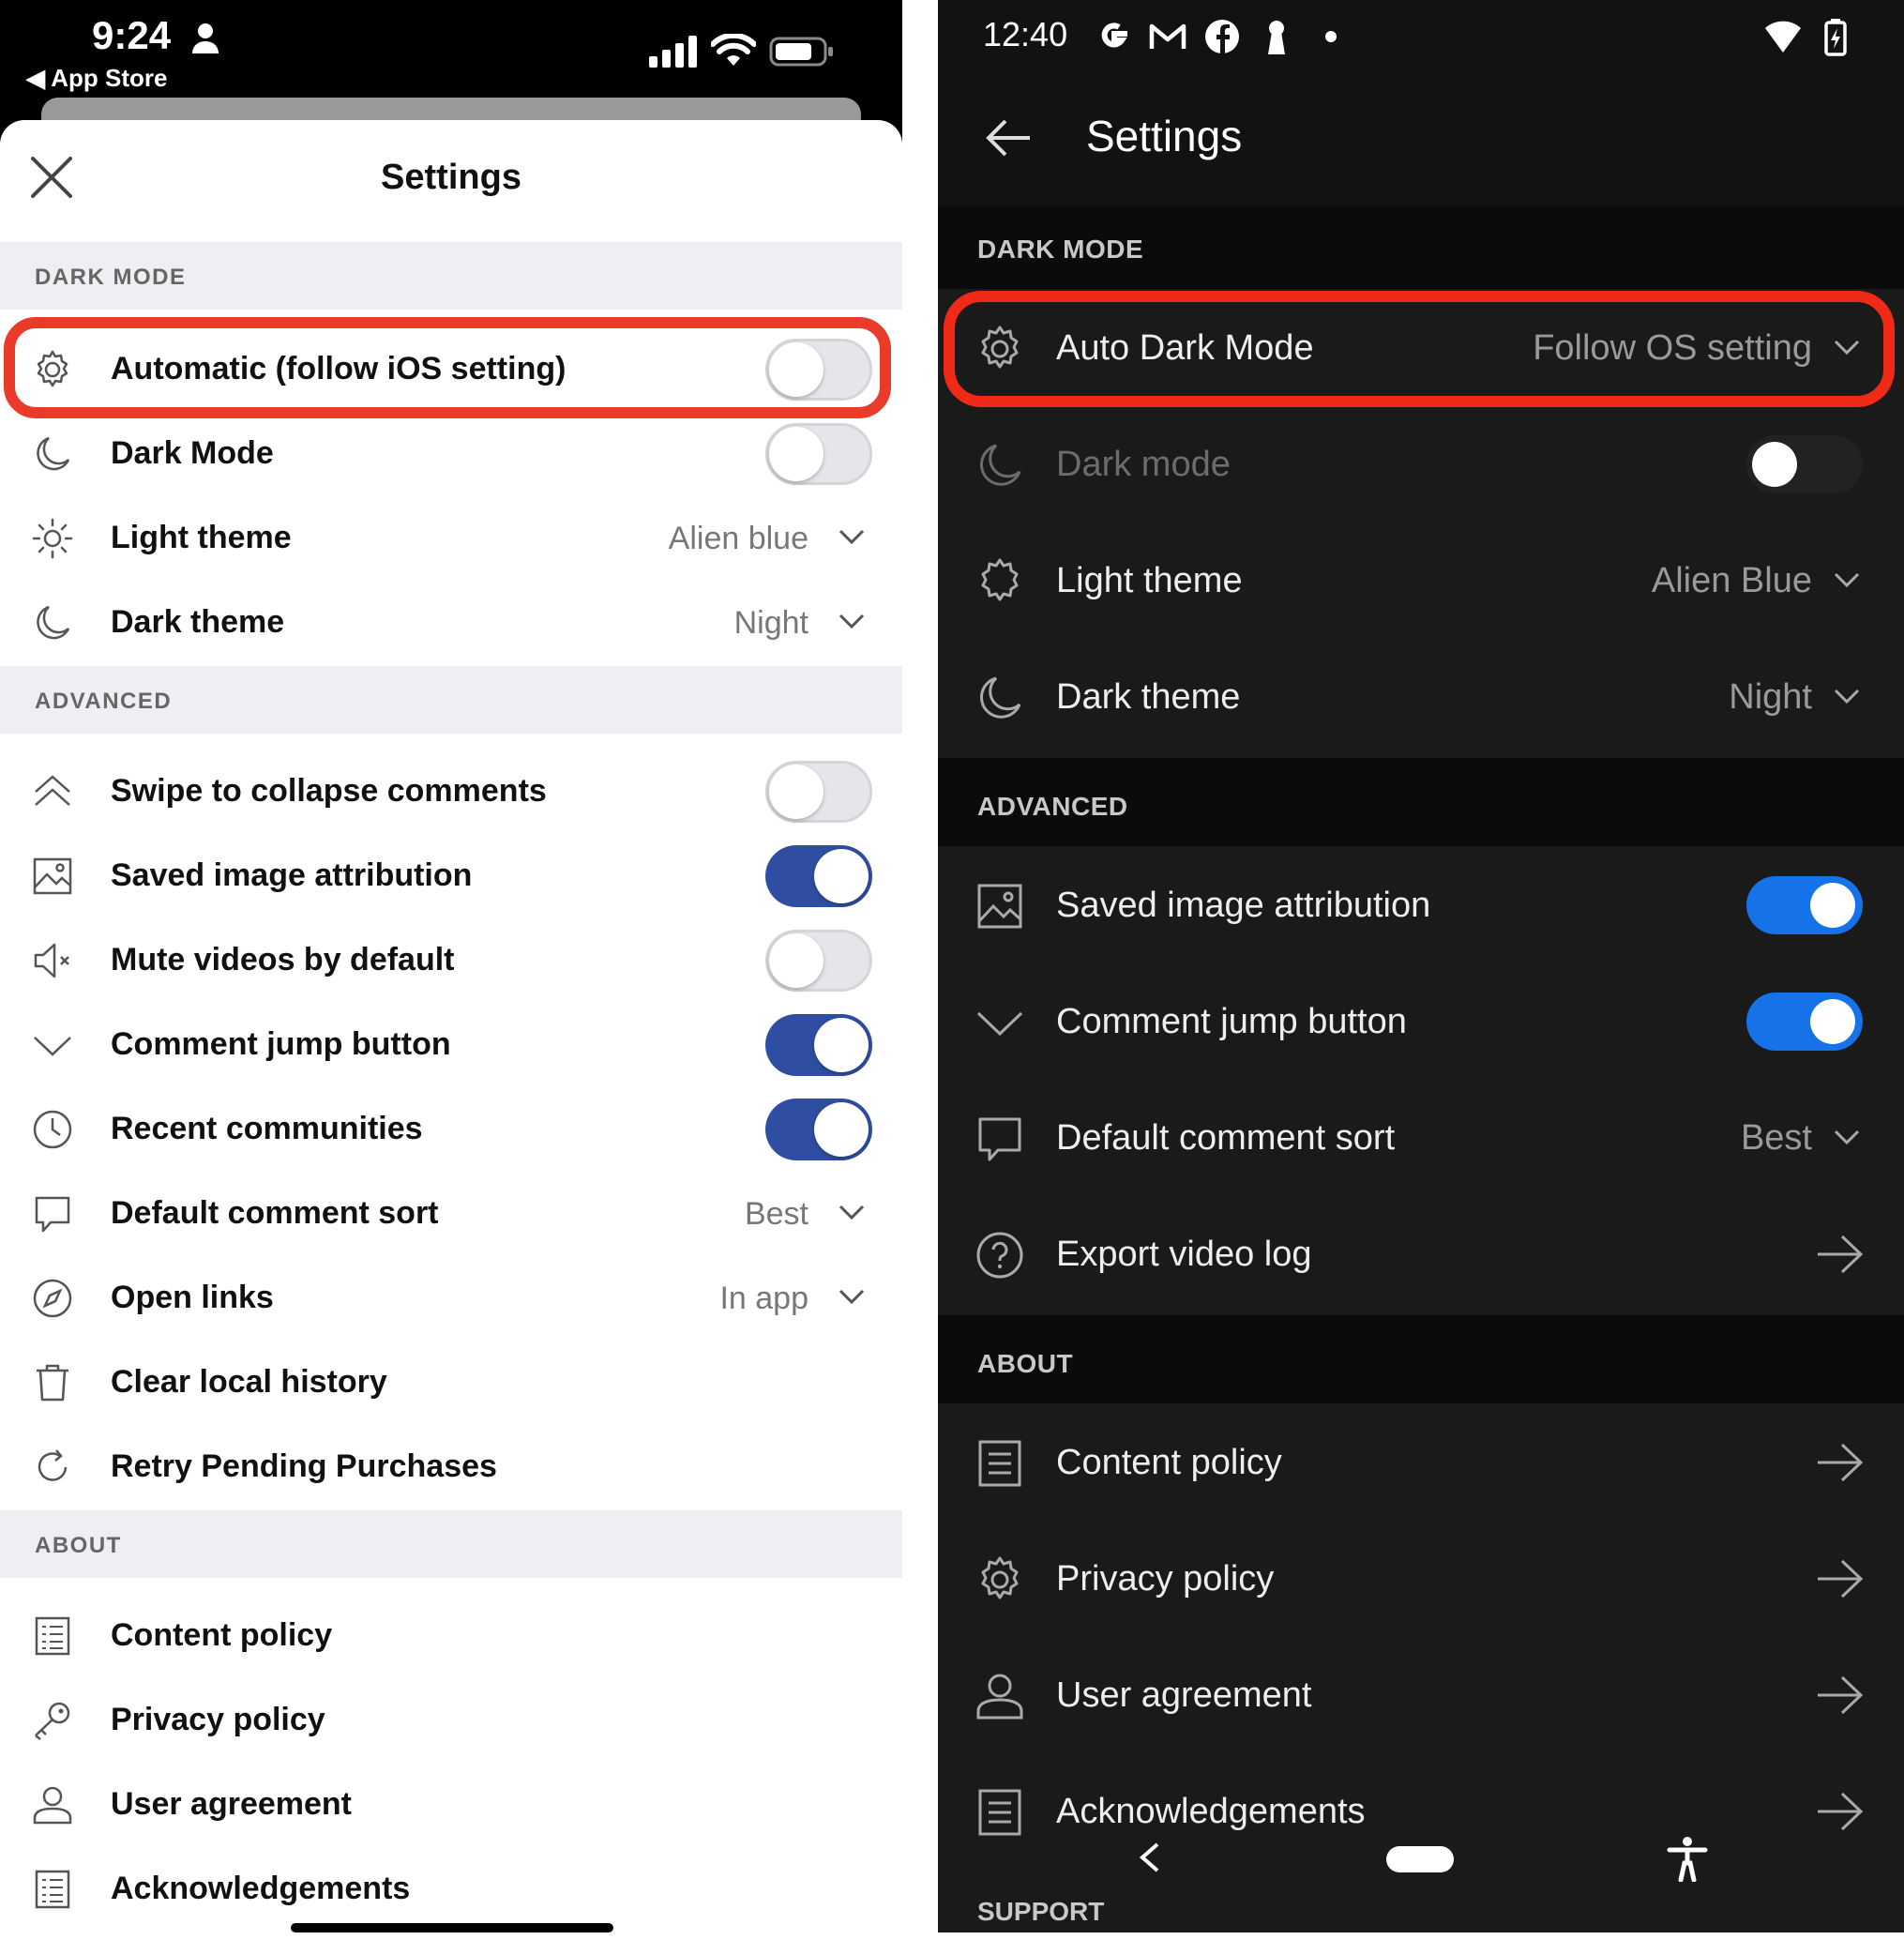  I want to click on key-icon, so click(52, 1721).